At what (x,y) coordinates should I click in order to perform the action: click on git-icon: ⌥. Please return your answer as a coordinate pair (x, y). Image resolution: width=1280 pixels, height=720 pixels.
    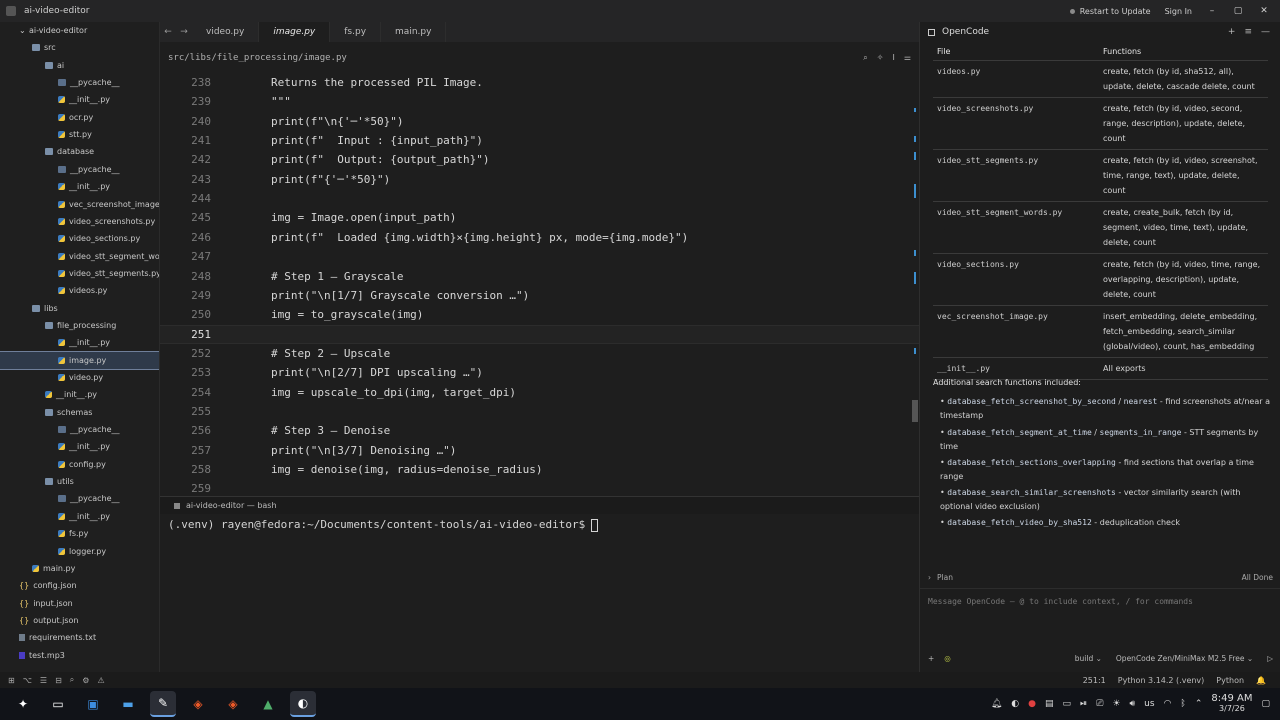
    Looking at the image, I should click on (27, 680).